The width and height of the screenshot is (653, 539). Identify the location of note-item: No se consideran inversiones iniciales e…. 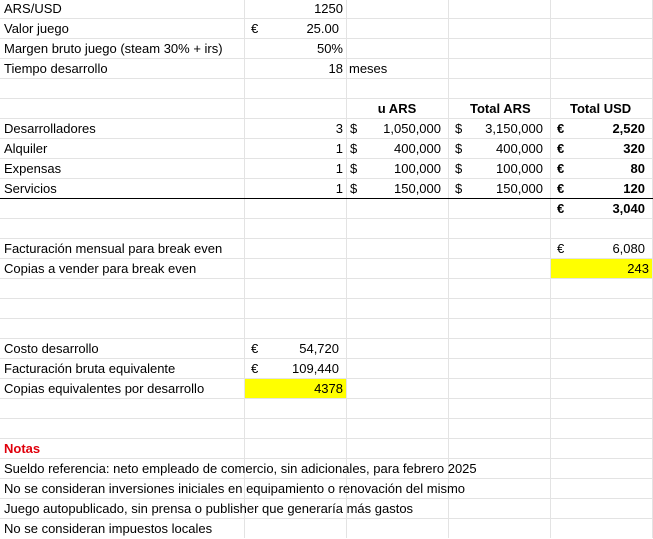
(234, 489).